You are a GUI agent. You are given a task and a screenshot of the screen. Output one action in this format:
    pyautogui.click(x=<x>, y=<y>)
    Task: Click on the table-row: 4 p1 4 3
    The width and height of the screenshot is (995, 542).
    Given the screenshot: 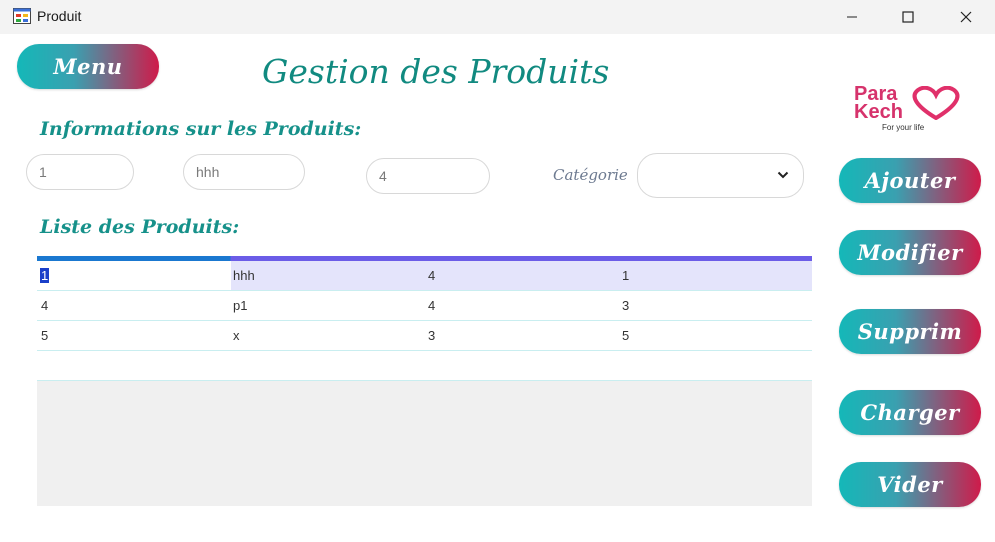 What is the action you would take?
    pyautogui.click(x=424, y=306)
    